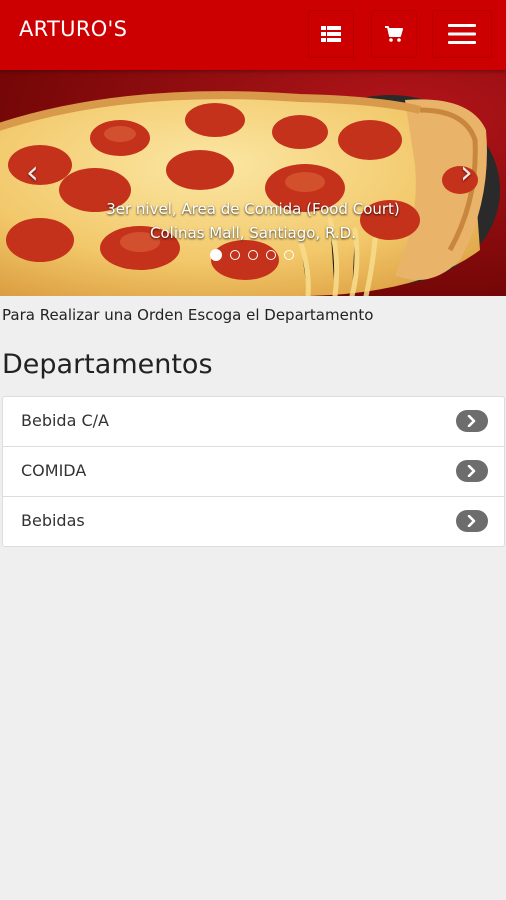 The width and height of the screenshot is (506, 900). I want to click on list-view-button, so click(331, 34).